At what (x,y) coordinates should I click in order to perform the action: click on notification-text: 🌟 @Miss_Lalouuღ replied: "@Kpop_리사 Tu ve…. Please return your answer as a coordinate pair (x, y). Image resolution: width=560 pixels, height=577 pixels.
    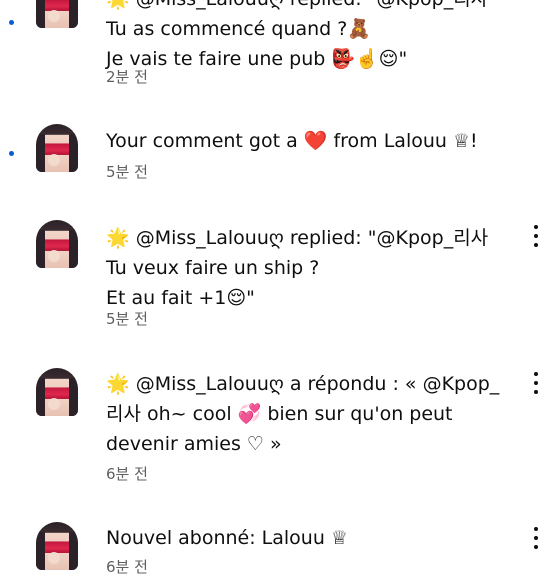
    Looking at the image, I should click on (311, 268).